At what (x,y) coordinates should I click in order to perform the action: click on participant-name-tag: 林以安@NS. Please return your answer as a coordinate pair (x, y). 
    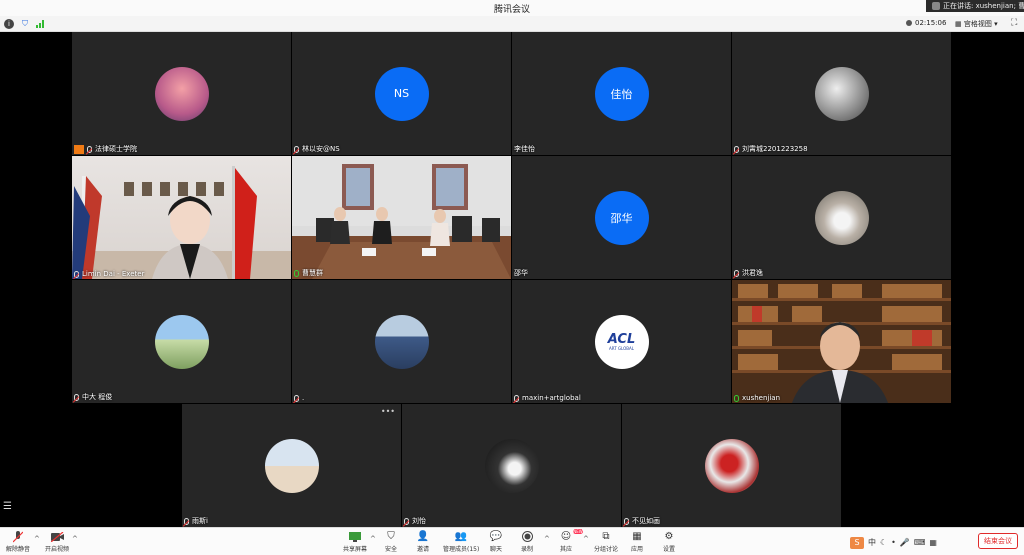
    Looking at the image, I should click on (317, 149).